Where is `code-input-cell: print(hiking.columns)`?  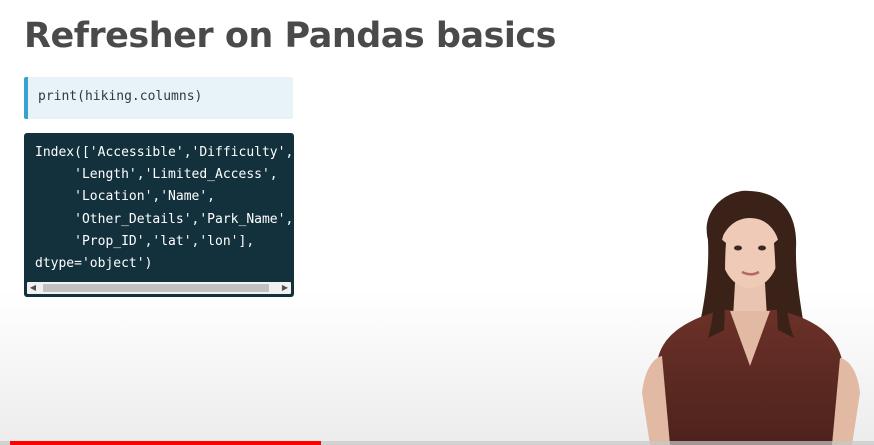 code-input-cell: print(hiking.columns) is located at coordinates (158, 98).